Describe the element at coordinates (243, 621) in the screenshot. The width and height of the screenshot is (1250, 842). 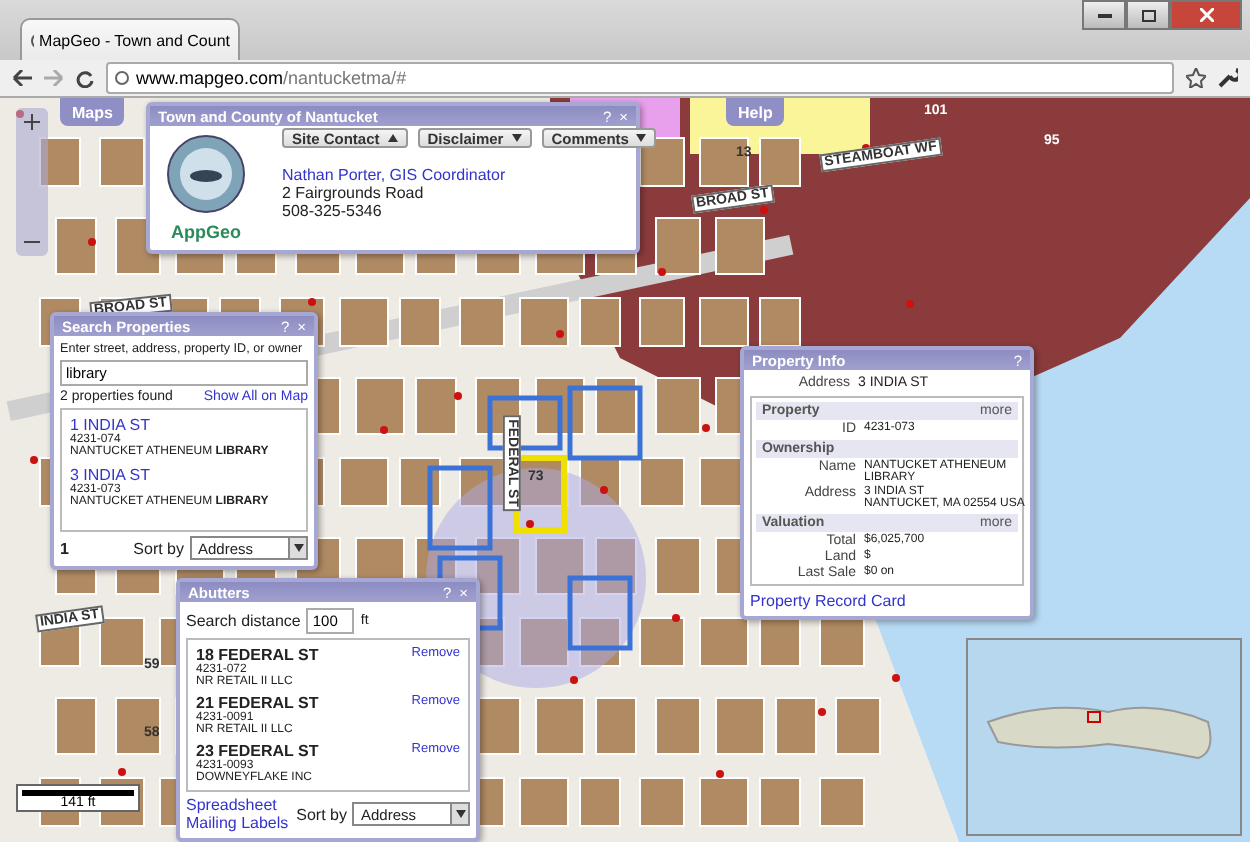
I see `distance-label: Search distance` at that location.